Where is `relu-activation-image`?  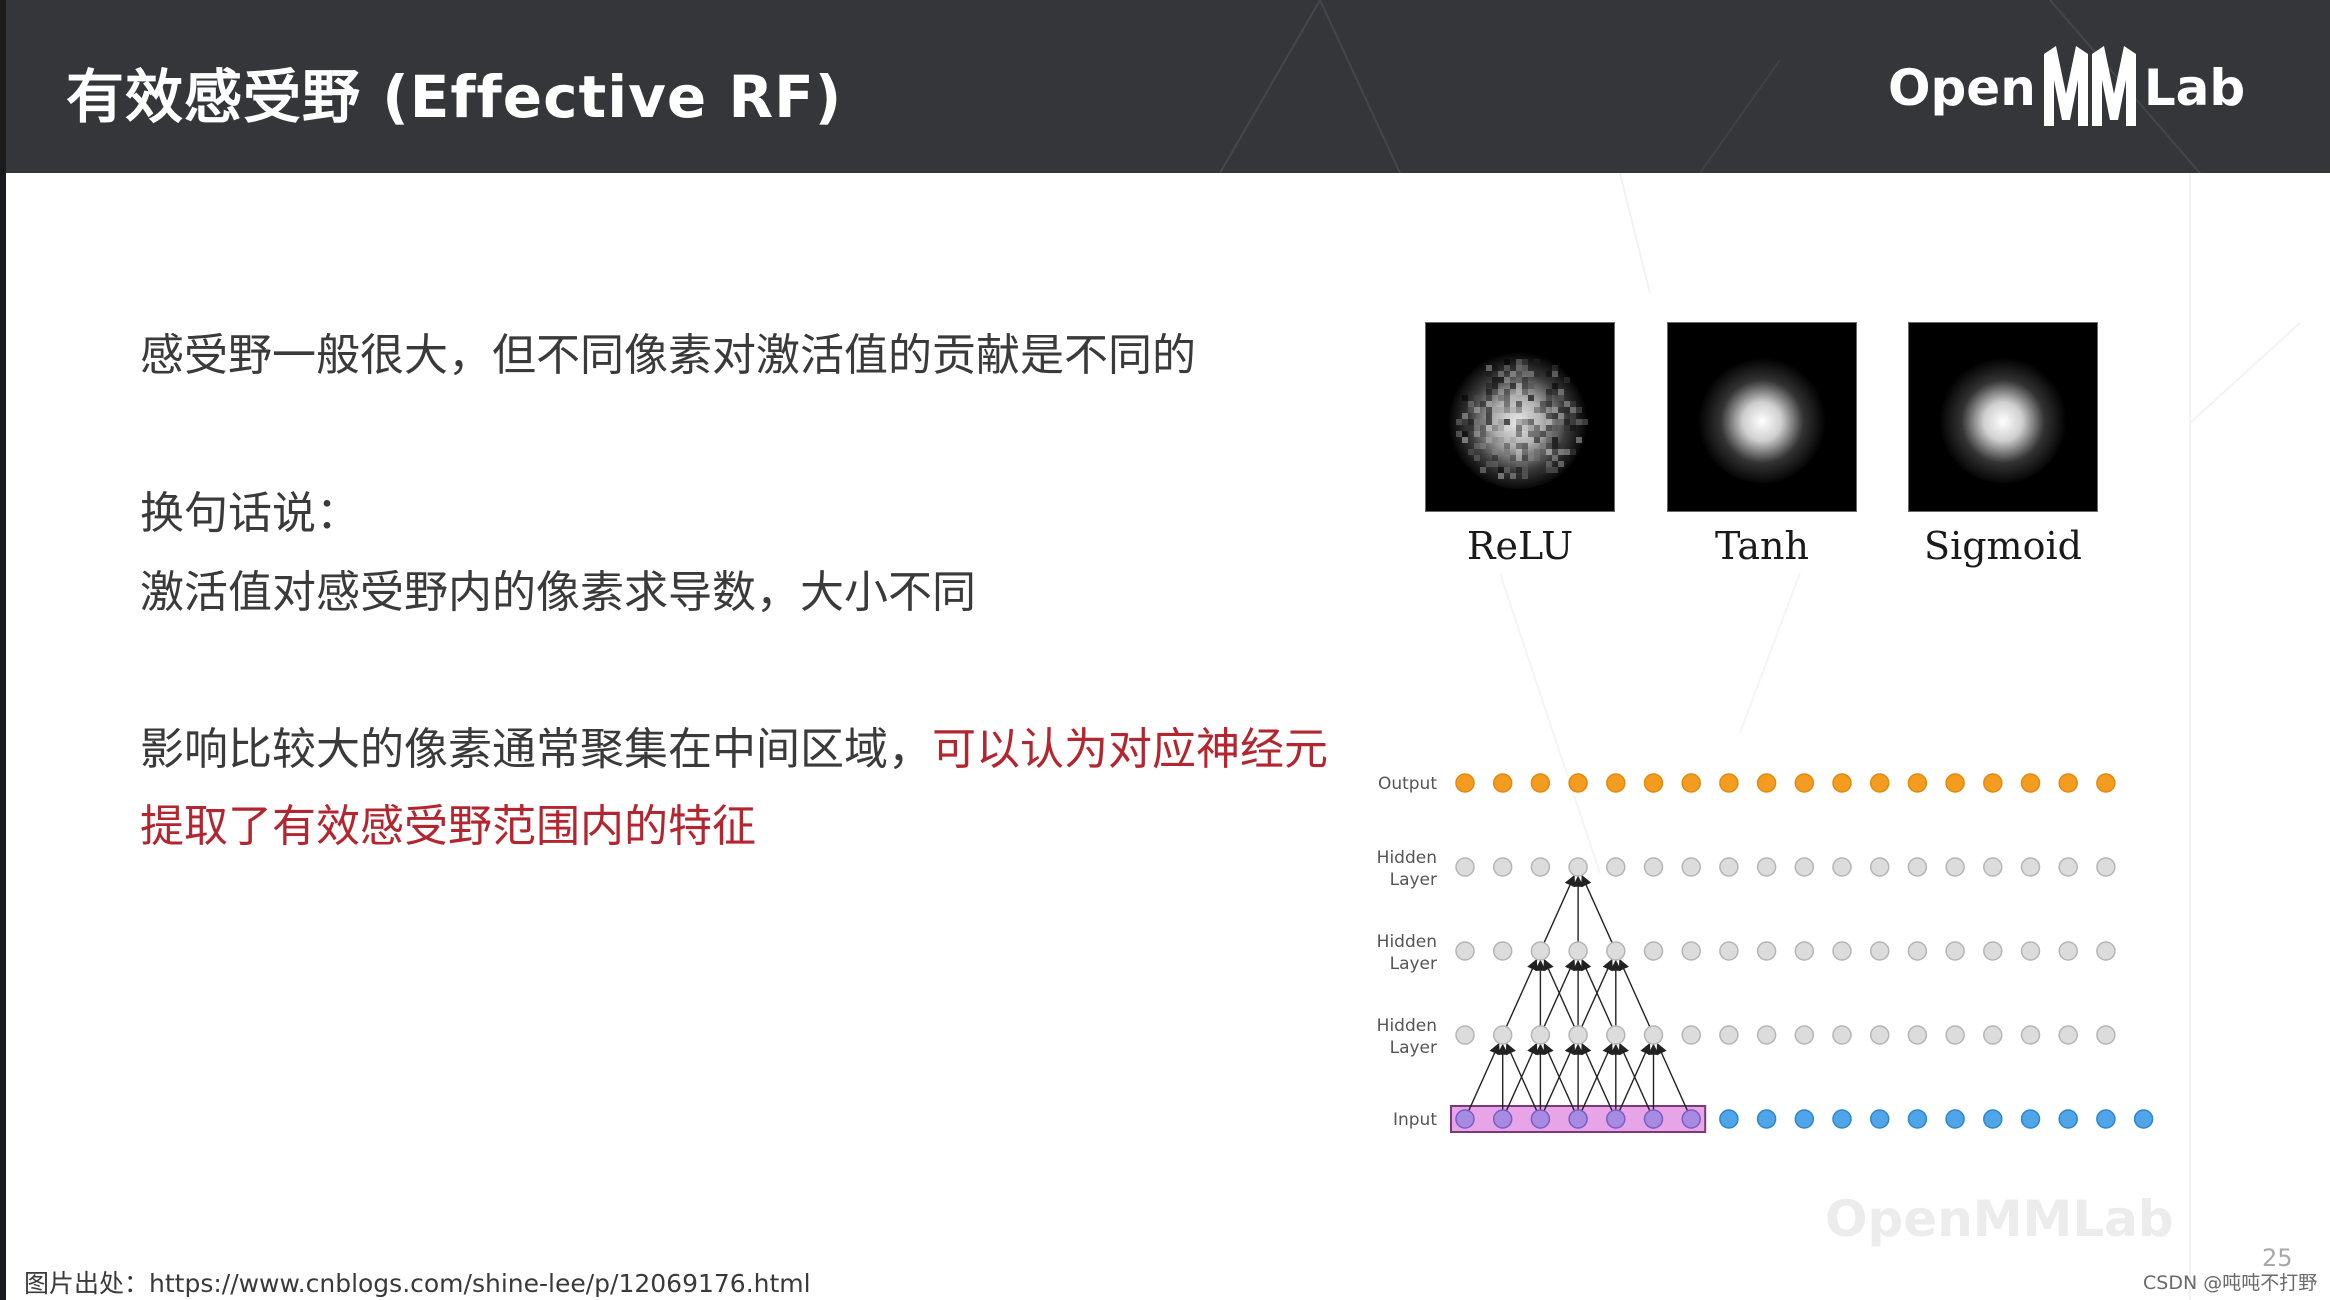
relu-activation-image is located at coordinates (1520, 417).